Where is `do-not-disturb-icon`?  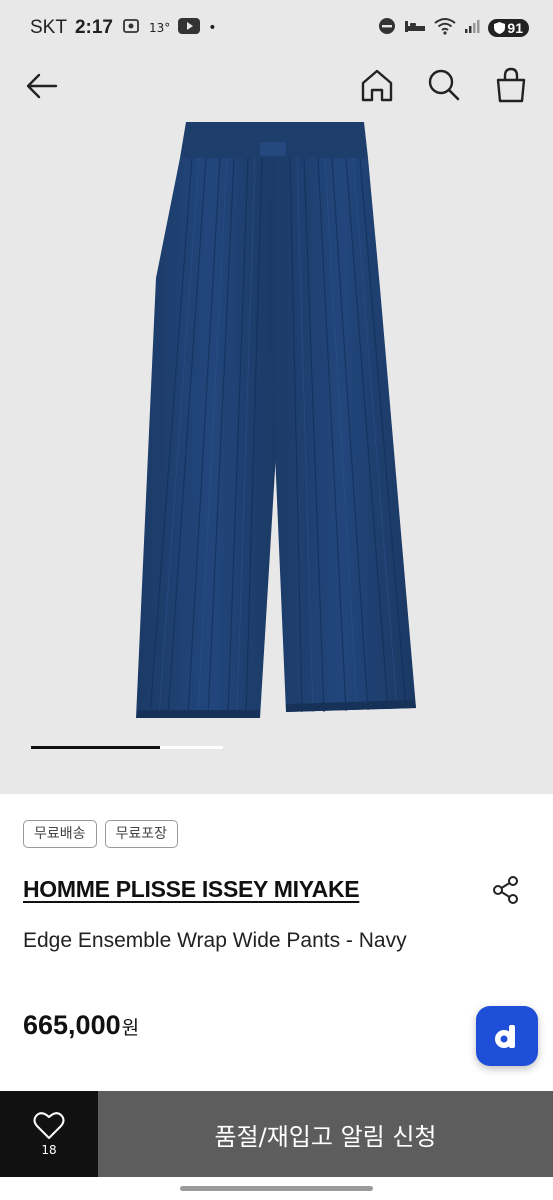
do-not-disturb-icon is located at coordinates (387, 28).